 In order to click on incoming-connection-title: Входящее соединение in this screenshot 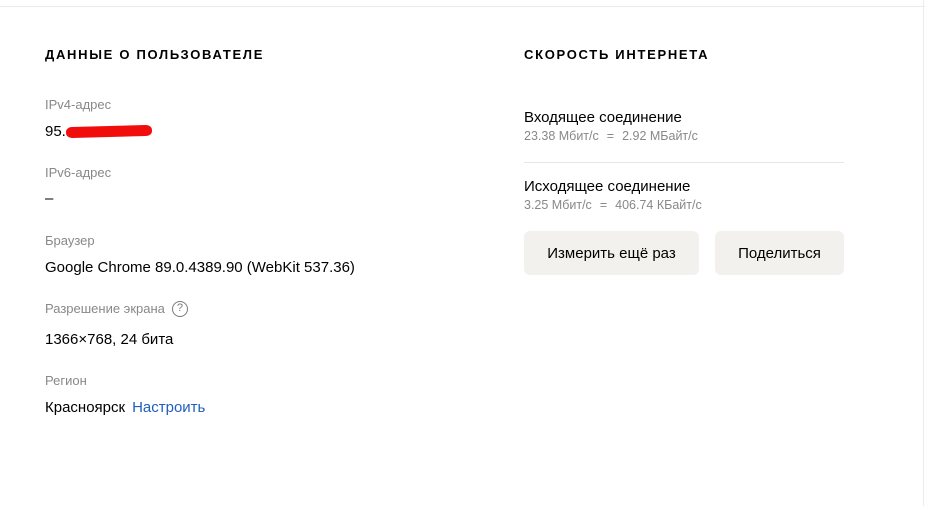, I will do `click(603, 117)`.